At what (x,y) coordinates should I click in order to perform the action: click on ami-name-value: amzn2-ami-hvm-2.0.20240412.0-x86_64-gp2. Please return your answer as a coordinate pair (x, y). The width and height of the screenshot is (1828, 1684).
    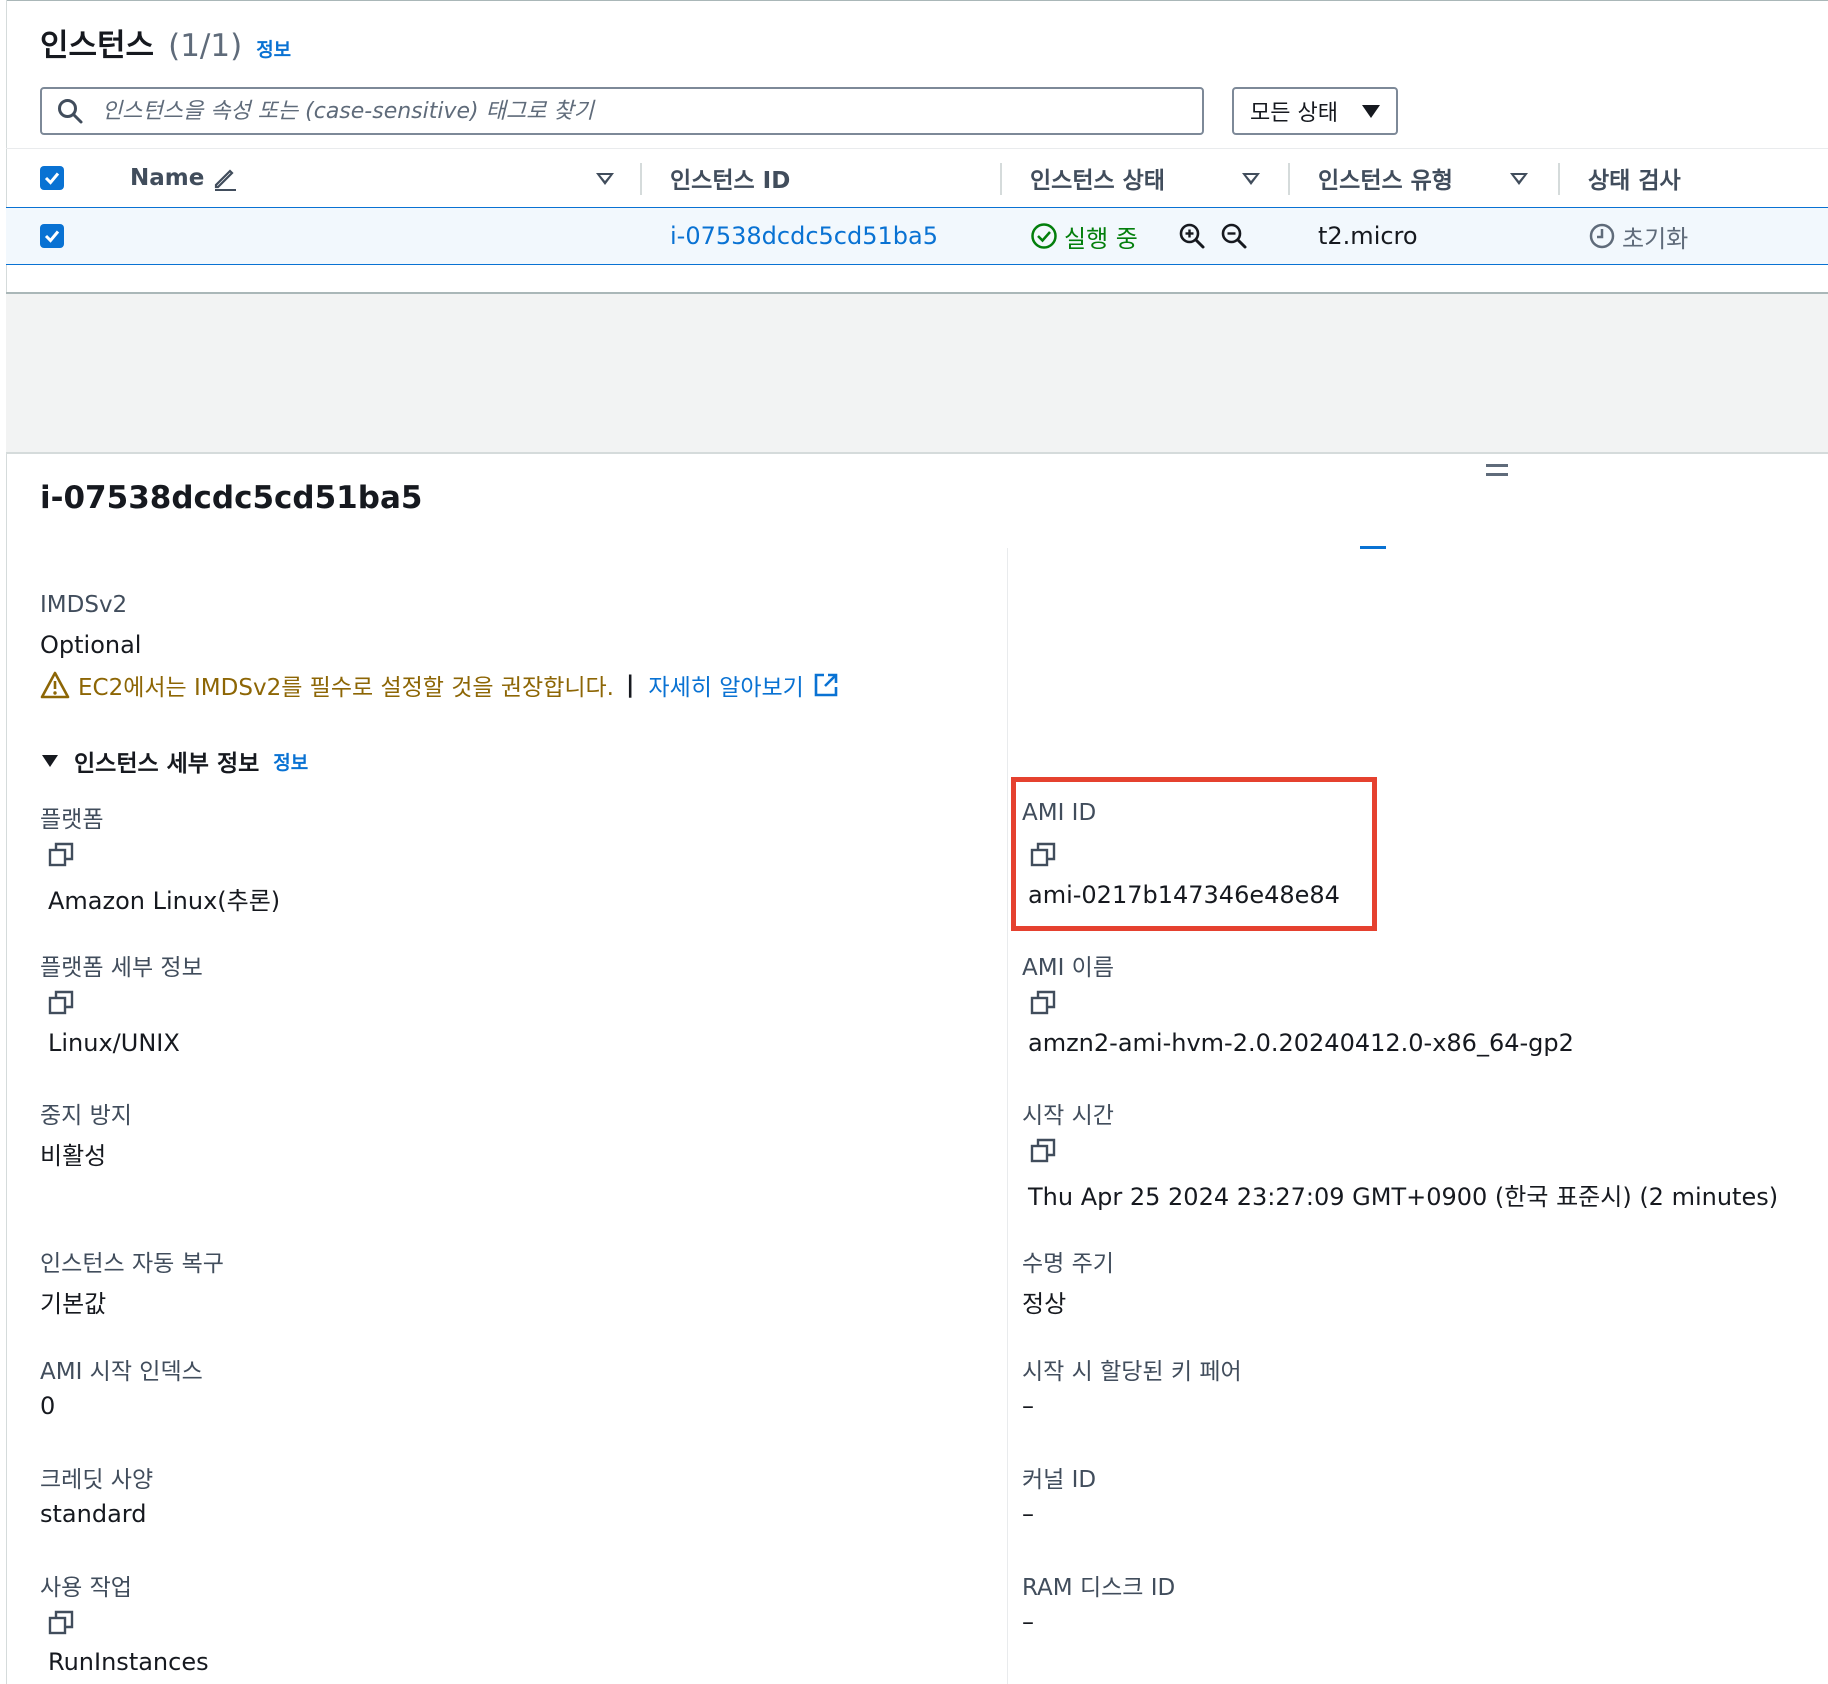
    Looking at the image, I should click on (1301, 1043).